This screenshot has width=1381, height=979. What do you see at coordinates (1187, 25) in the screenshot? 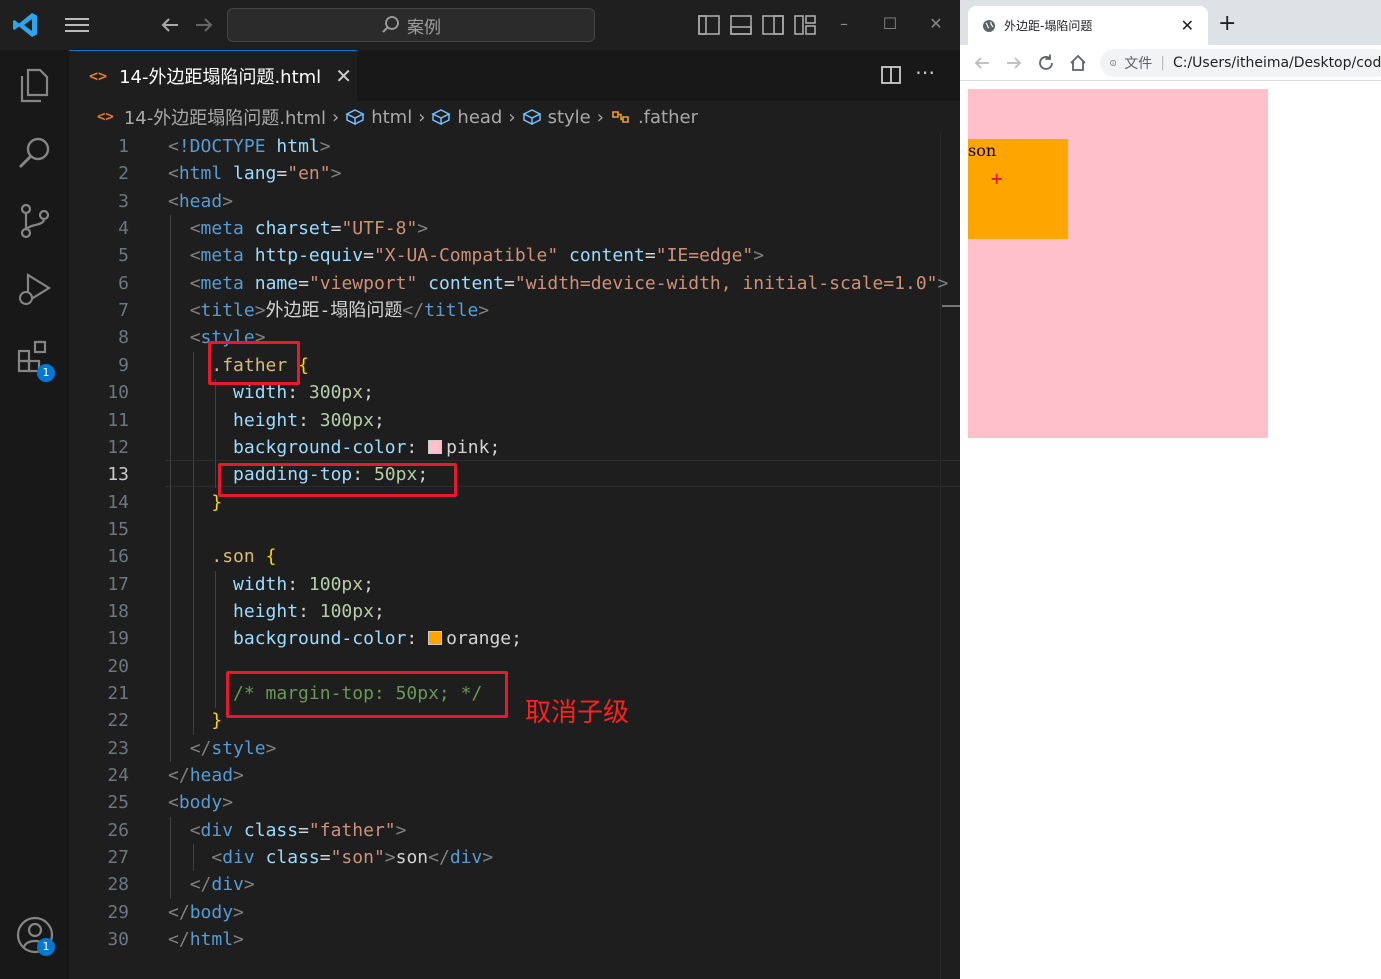
I see `browser-tab-close-icon: ✕` at bounding box center [1187, 25].